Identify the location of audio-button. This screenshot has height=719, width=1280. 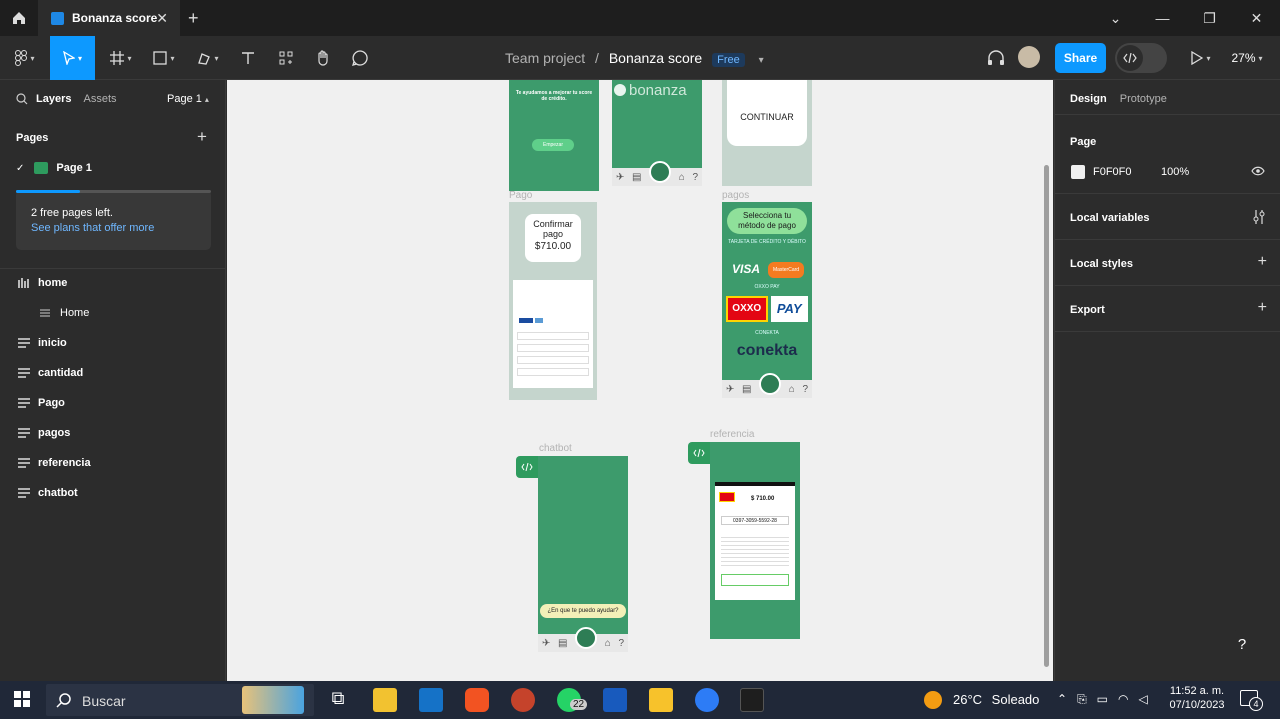
(996, 58).